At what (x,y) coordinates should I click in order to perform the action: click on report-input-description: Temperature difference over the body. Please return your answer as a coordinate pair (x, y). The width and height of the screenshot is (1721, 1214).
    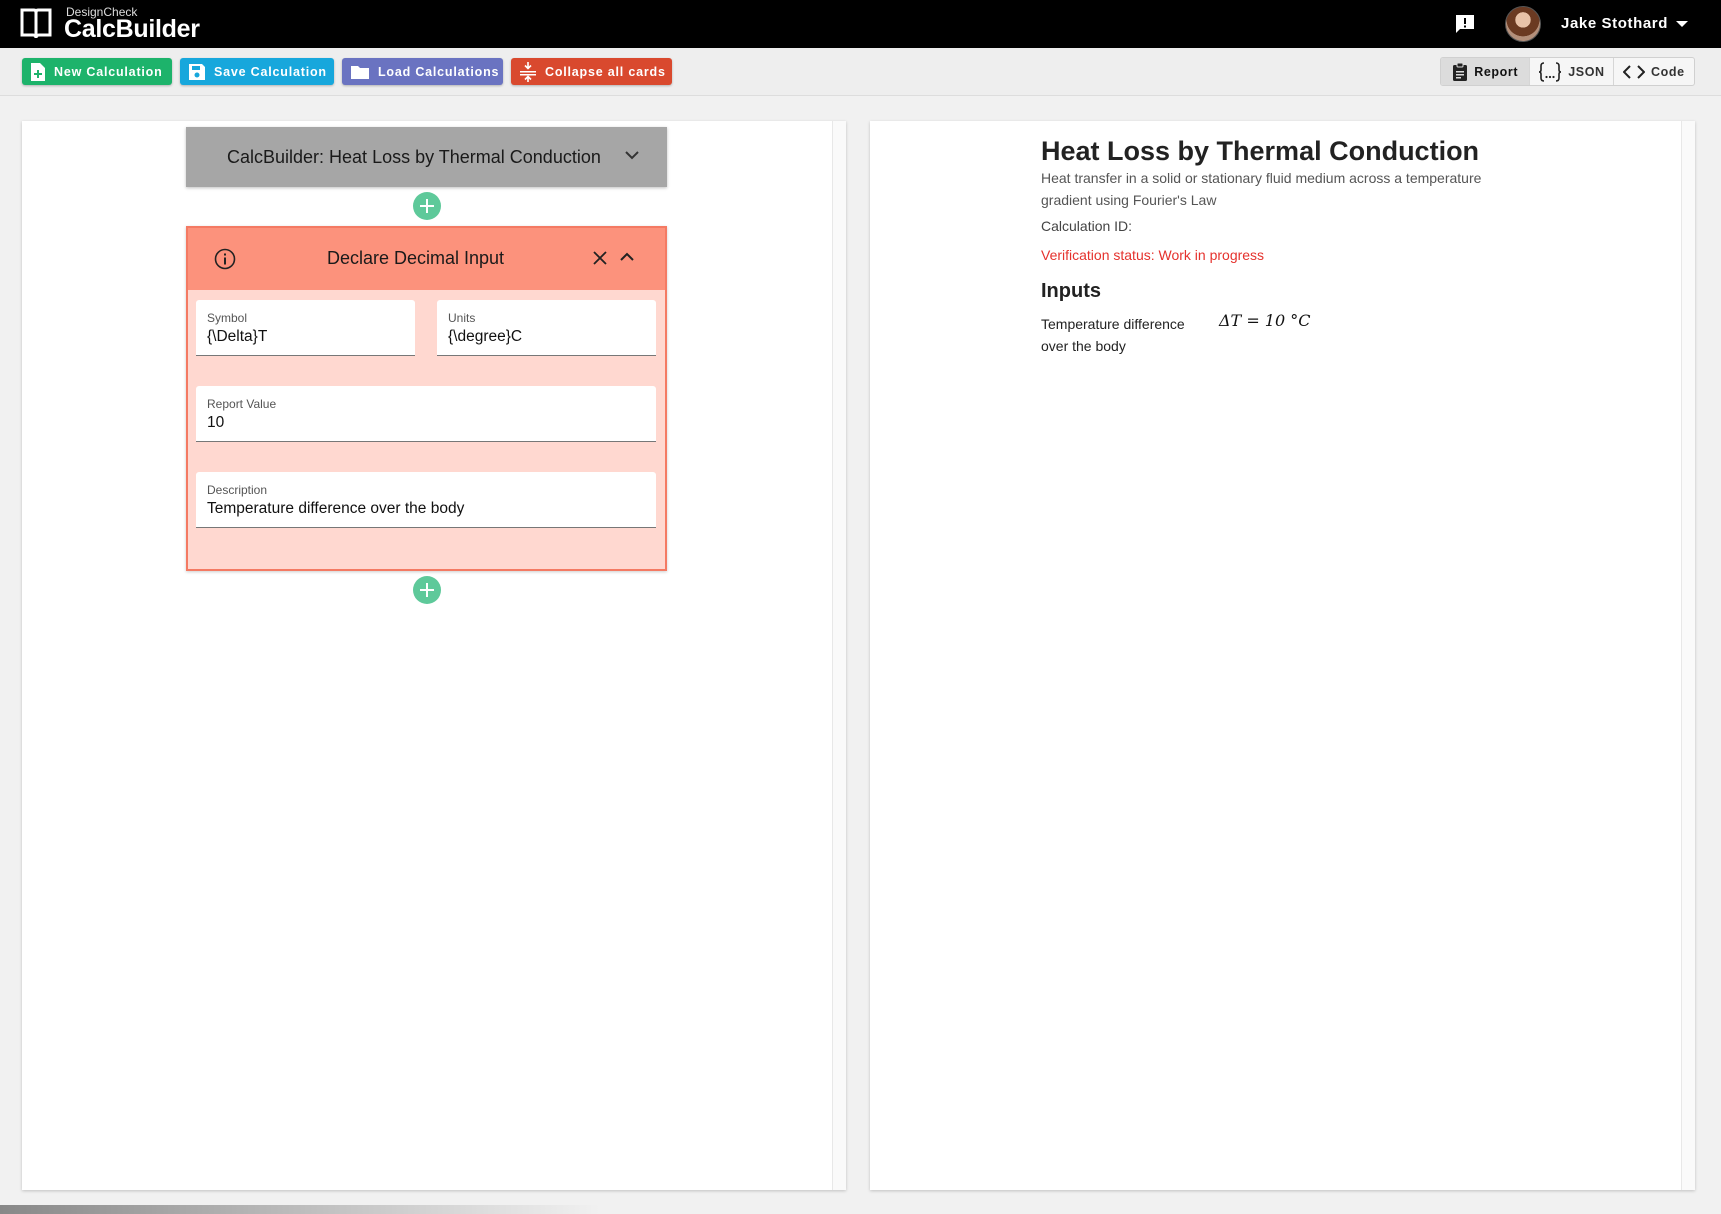
    Looking at the image, I should click on (1113, 335).